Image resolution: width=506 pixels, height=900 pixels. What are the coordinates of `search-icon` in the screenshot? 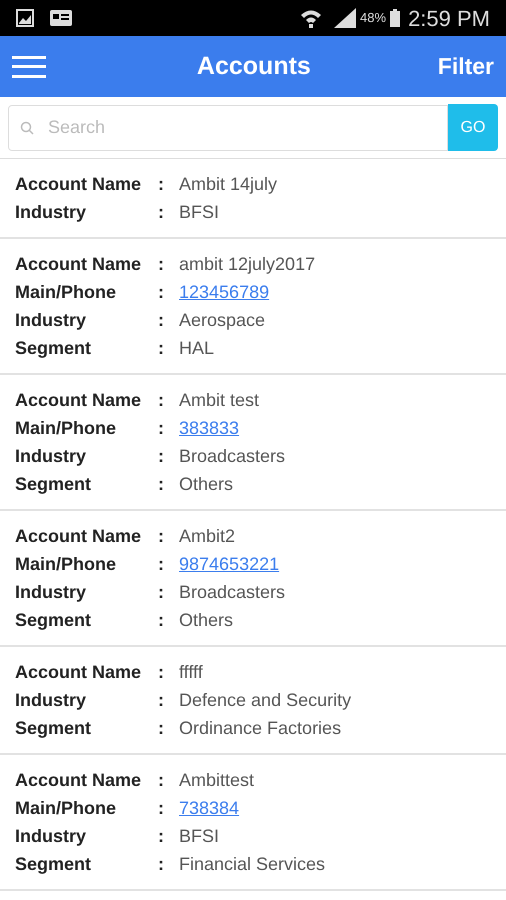 It's located at (27, 127).